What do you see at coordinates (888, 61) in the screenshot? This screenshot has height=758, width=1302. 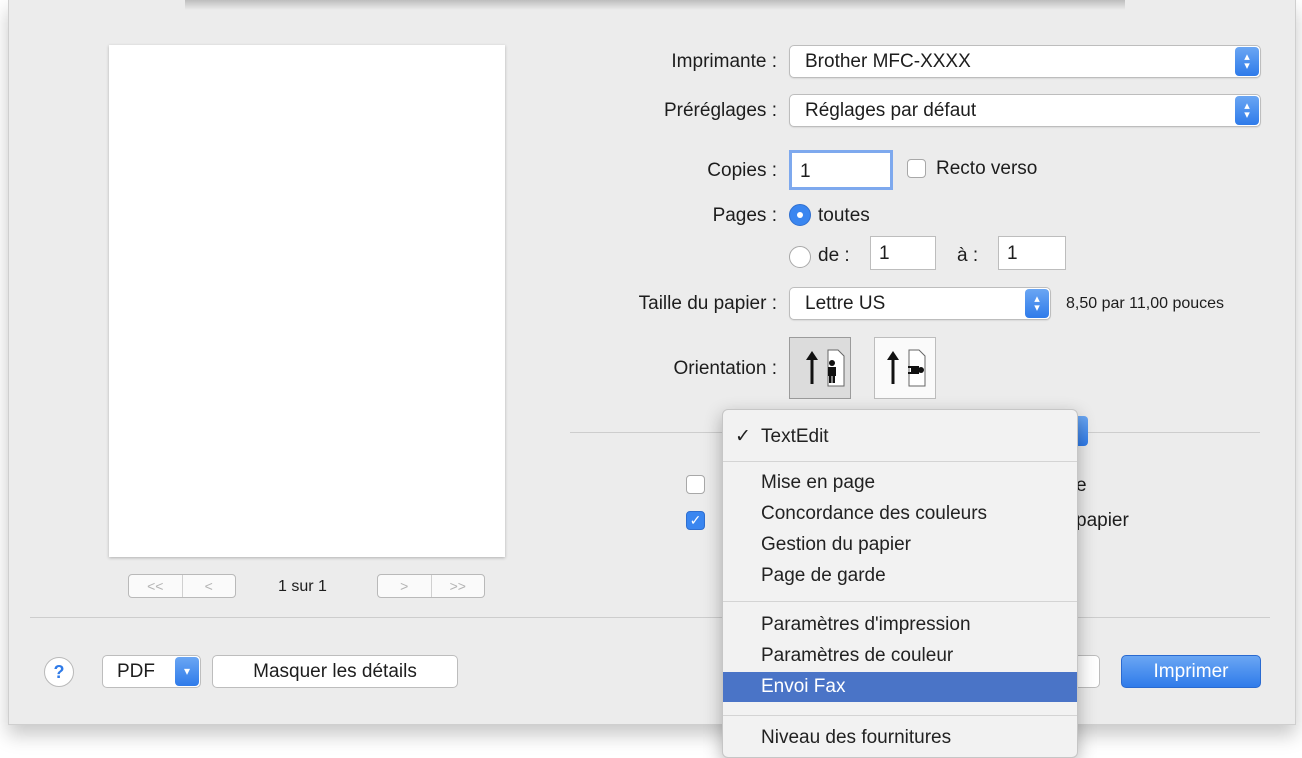 I see `printer-value: Brother MFC-XXXX` at bounding box center [888, 61].